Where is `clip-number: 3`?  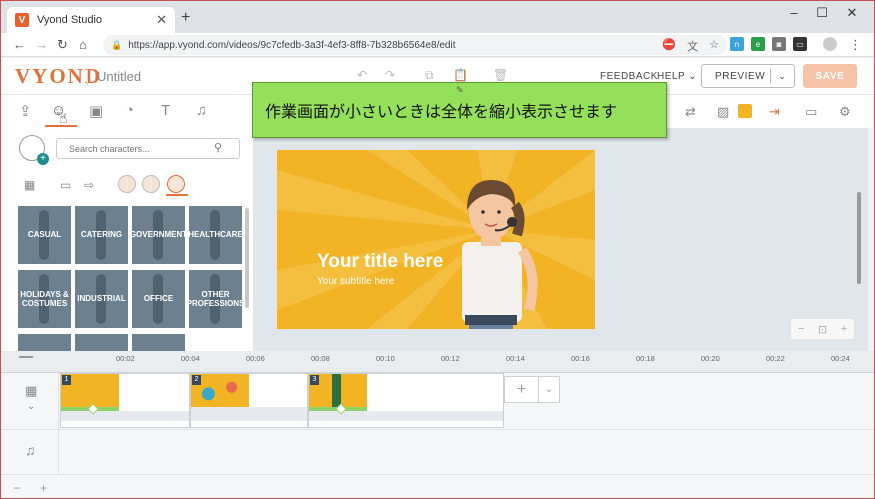 clip-number: 3 is located at coordinates (314, 380).